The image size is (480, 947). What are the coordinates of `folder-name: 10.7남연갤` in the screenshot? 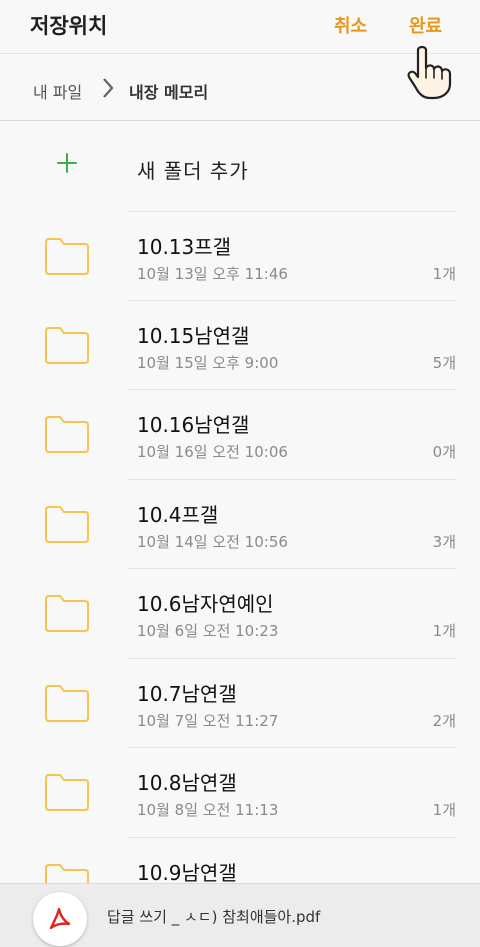 It's located at (187, 694).